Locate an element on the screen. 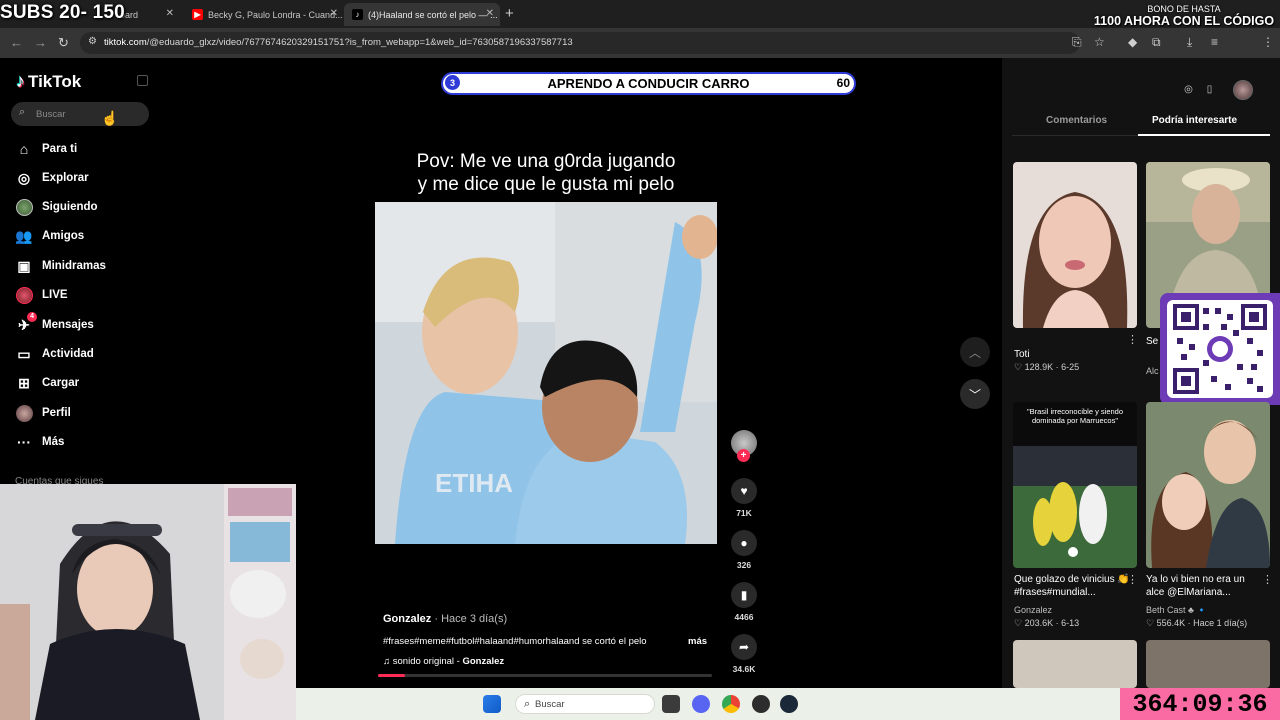 The width and height of the screenshot is (1280, 720). creator-avatar-button: + is located at coordinates (744, 446).